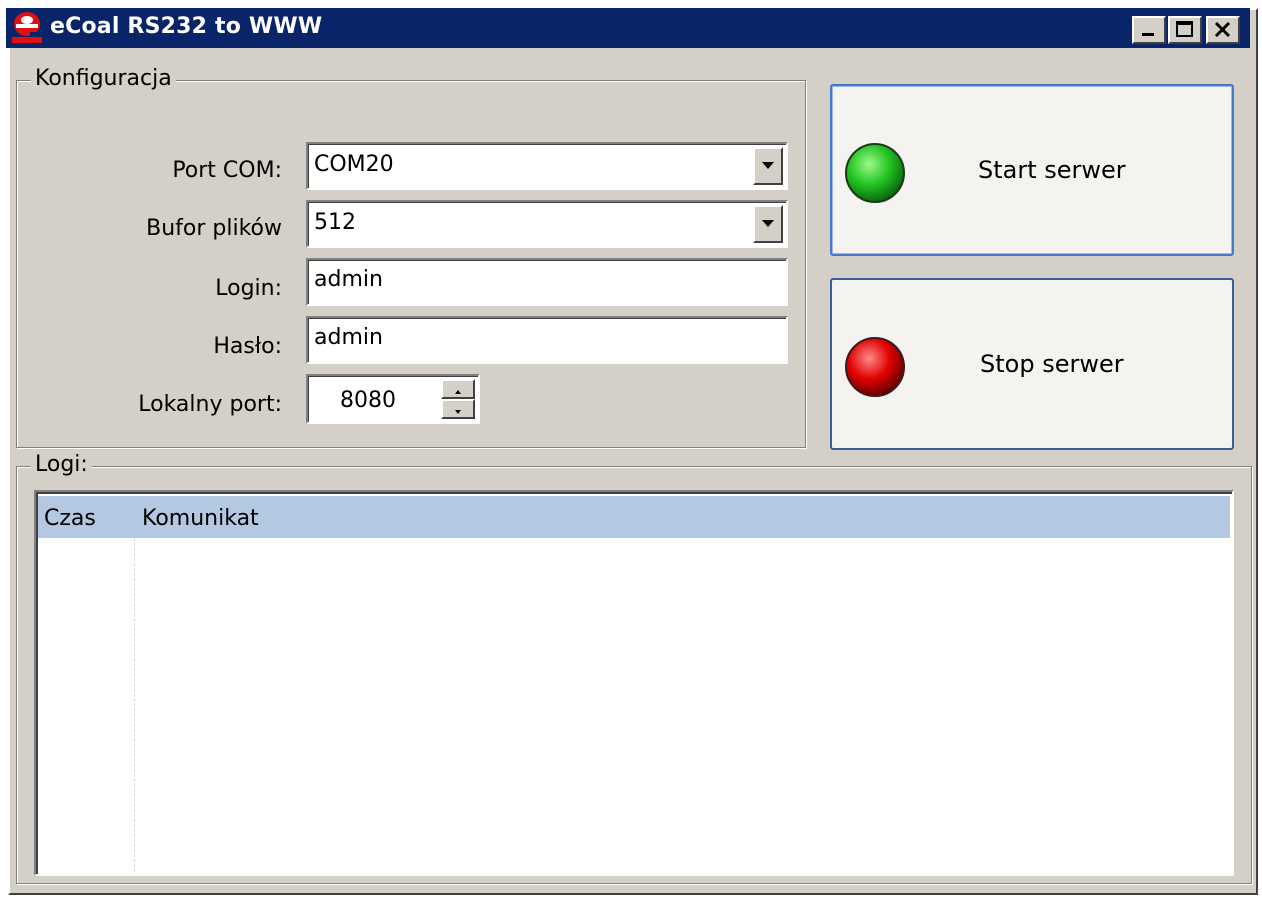  What do you see at coordinates (547, 282) in the screenshot?
I see `login-input: admin` at bounding box center [547, 282].